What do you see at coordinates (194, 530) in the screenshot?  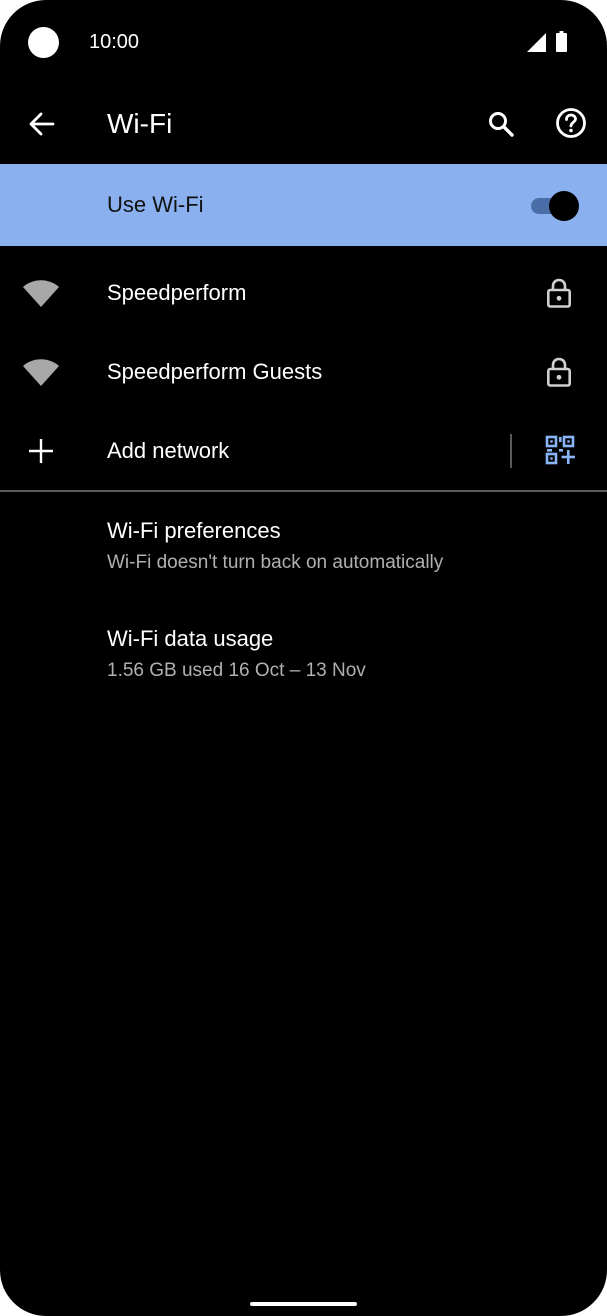 I see `wifi-preferences-title: Wi-Fi preferences` at bounding box center [194, 530].